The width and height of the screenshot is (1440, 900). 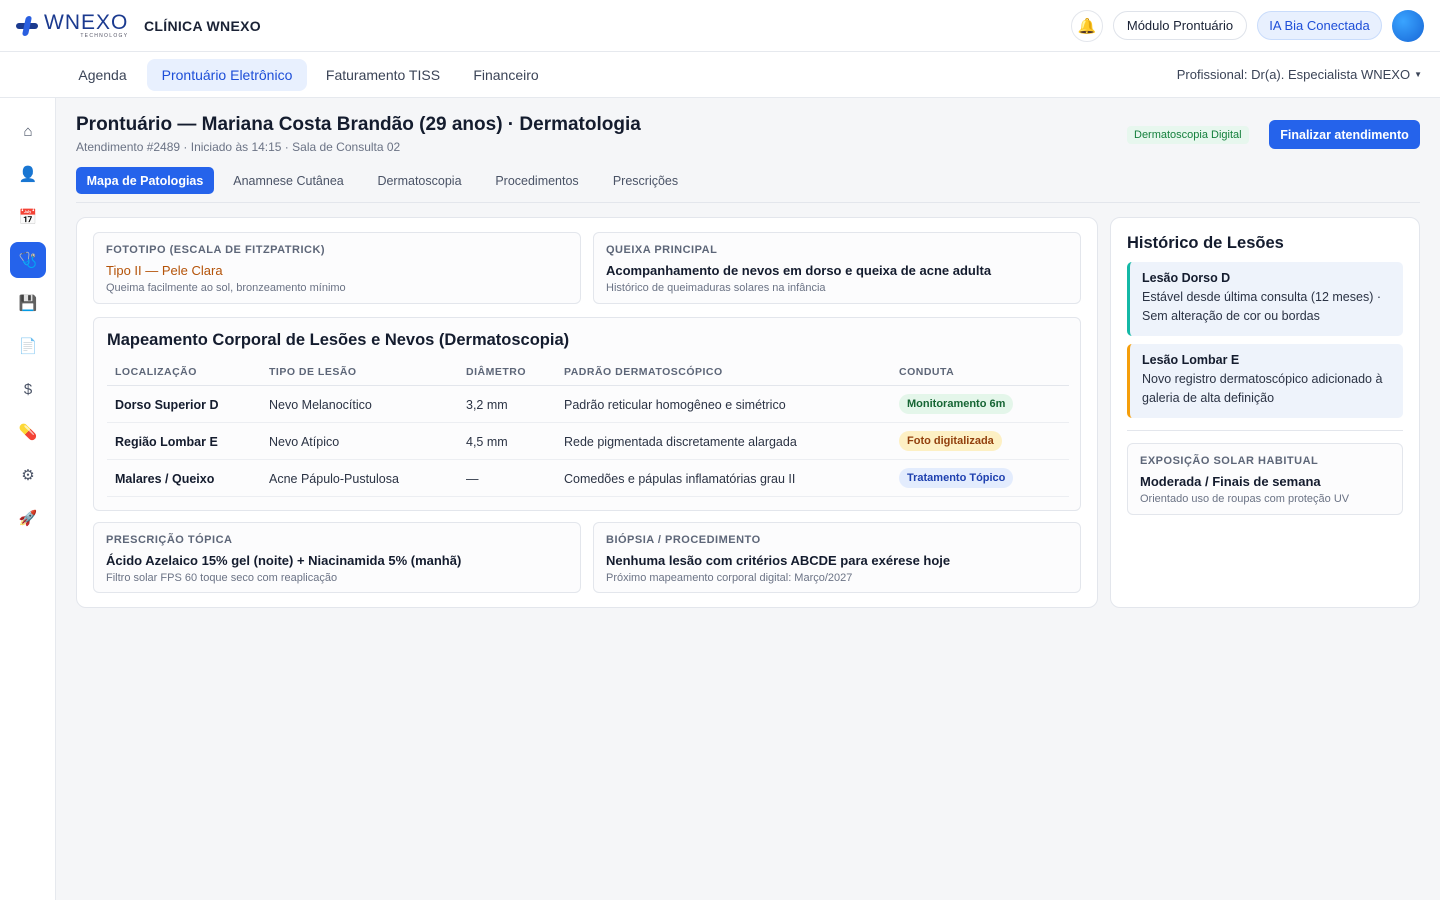 I want to click on cell-type: Nevo Melanocítico, so click(x=320, y=405).